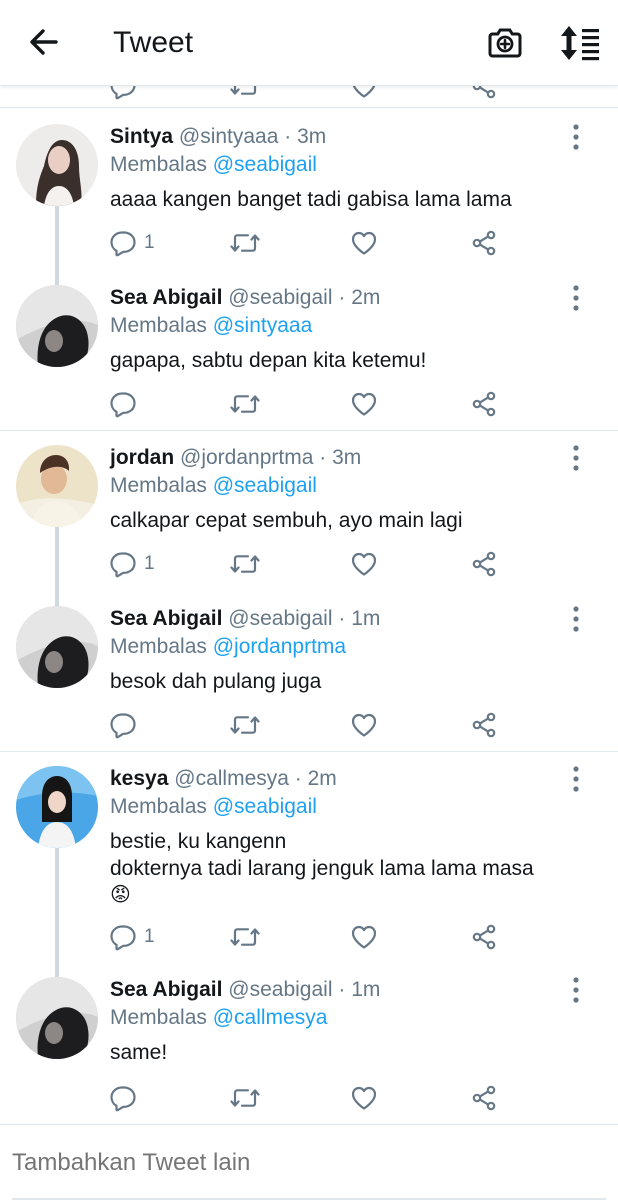 The height and width of the screenshot is (1200, 618). Describe the element at coordinates (246, 457) in the screenshot. I see `username: @jordanprtma` at that location.